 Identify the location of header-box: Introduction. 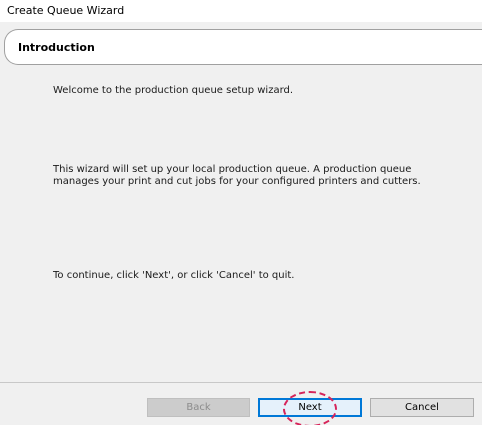
(243, 47).